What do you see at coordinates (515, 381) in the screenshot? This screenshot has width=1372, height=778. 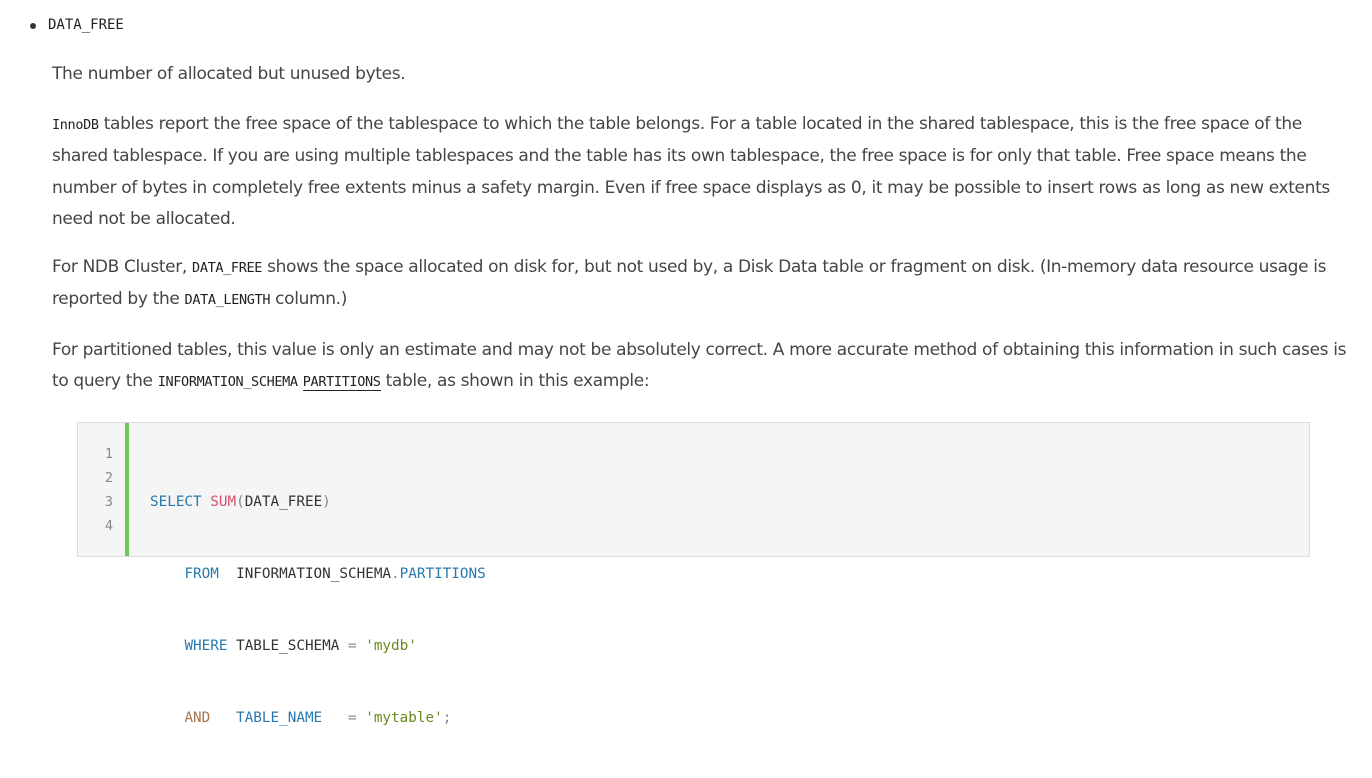 I see `paragraph-text: table, as shown in this example:` at bounding box center [515, 381].